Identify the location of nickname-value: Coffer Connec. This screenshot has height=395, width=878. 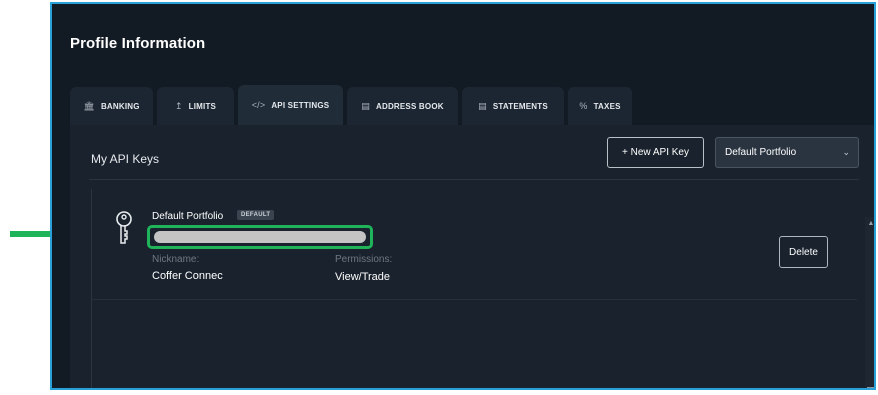
(187, 276).